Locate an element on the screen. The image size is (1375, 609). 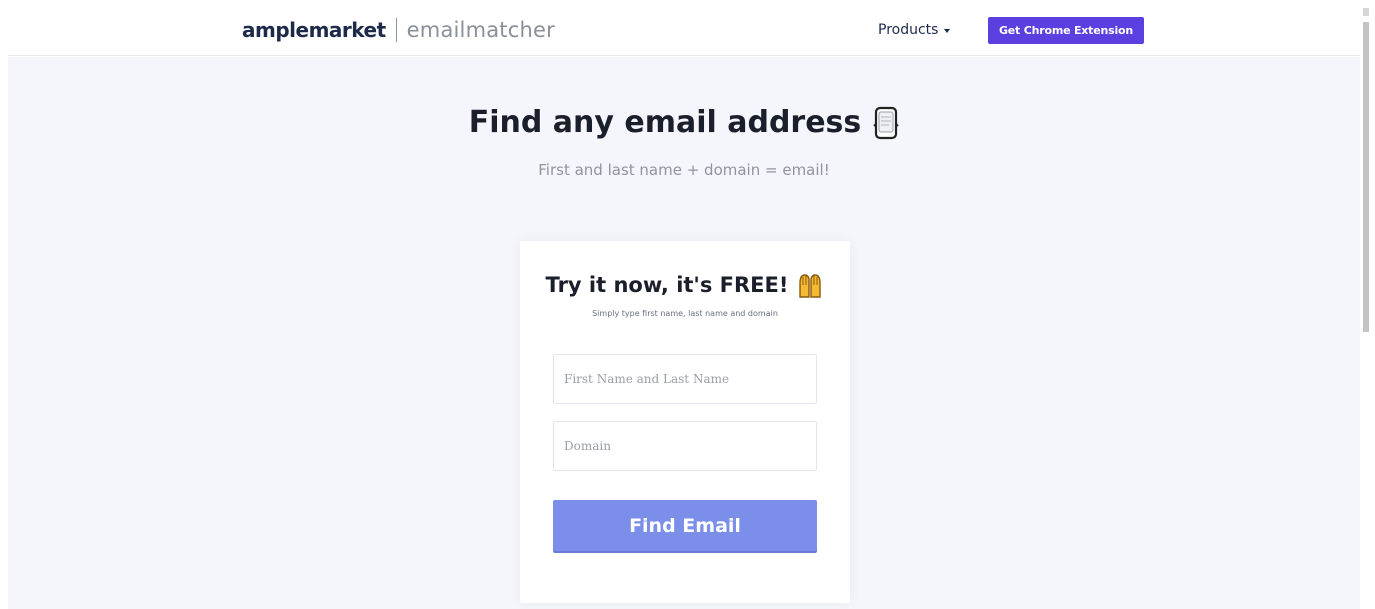
product-name: emailmatcher is located at coordinates (480, 30).